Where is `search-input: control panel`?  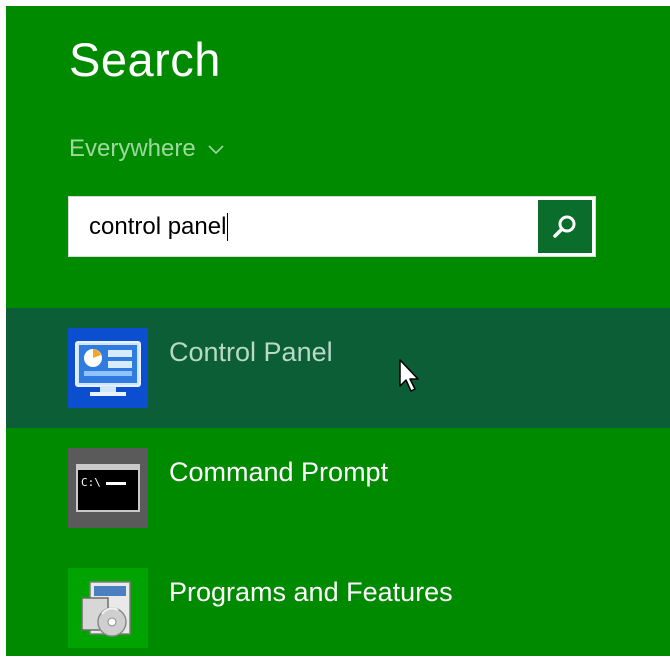
search-input: control panel is located at coordinates (303, 226).